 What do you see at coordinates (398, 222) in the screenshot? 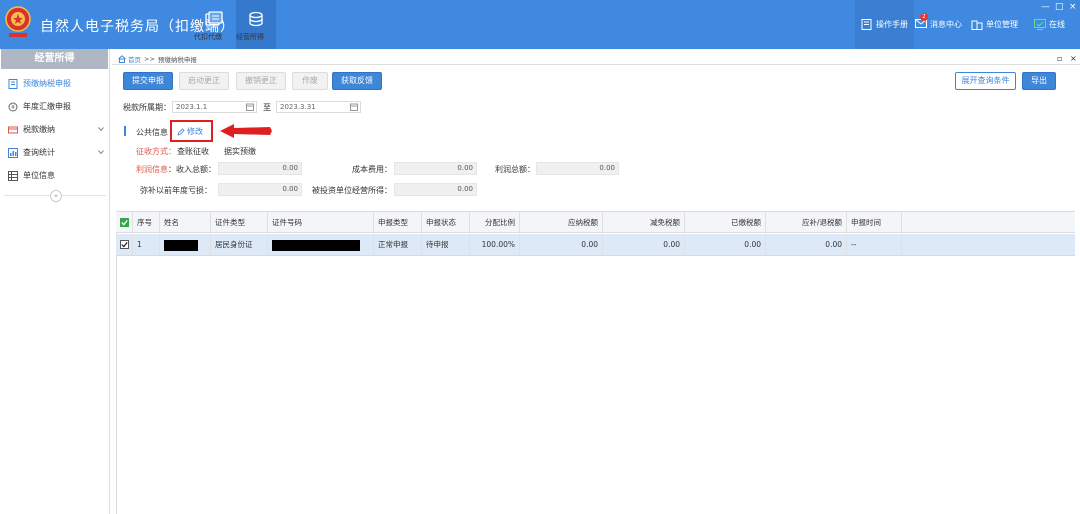
I see `col-header-declare-type: 申报类型` at bounding box center [398, 222].